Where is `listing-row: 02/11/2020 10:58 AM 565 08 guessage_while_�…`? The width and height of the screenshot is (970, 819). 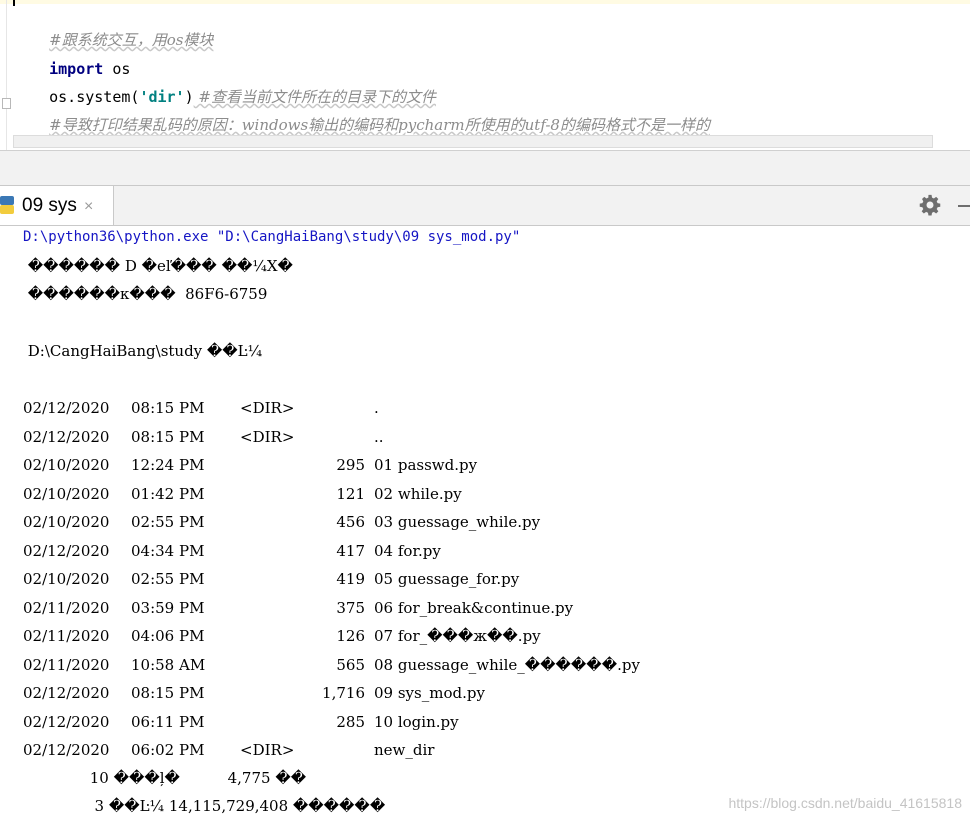 listing-row: 02/11/2020 10:58 AM 565 08 guessage_while_�… is located at coordinates (485, 667).